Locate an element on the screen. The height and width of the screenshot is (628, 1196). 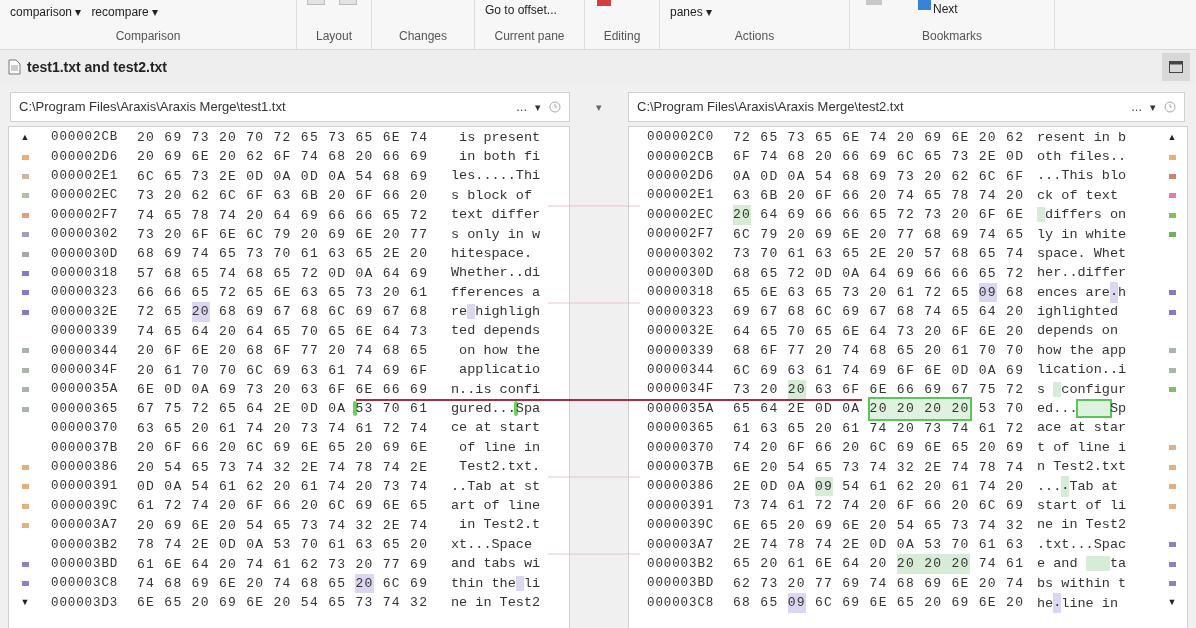
hex-bytes: 61 63 65 20 61 74 20 73 74 61 72 is located at coordinates (879, 428).